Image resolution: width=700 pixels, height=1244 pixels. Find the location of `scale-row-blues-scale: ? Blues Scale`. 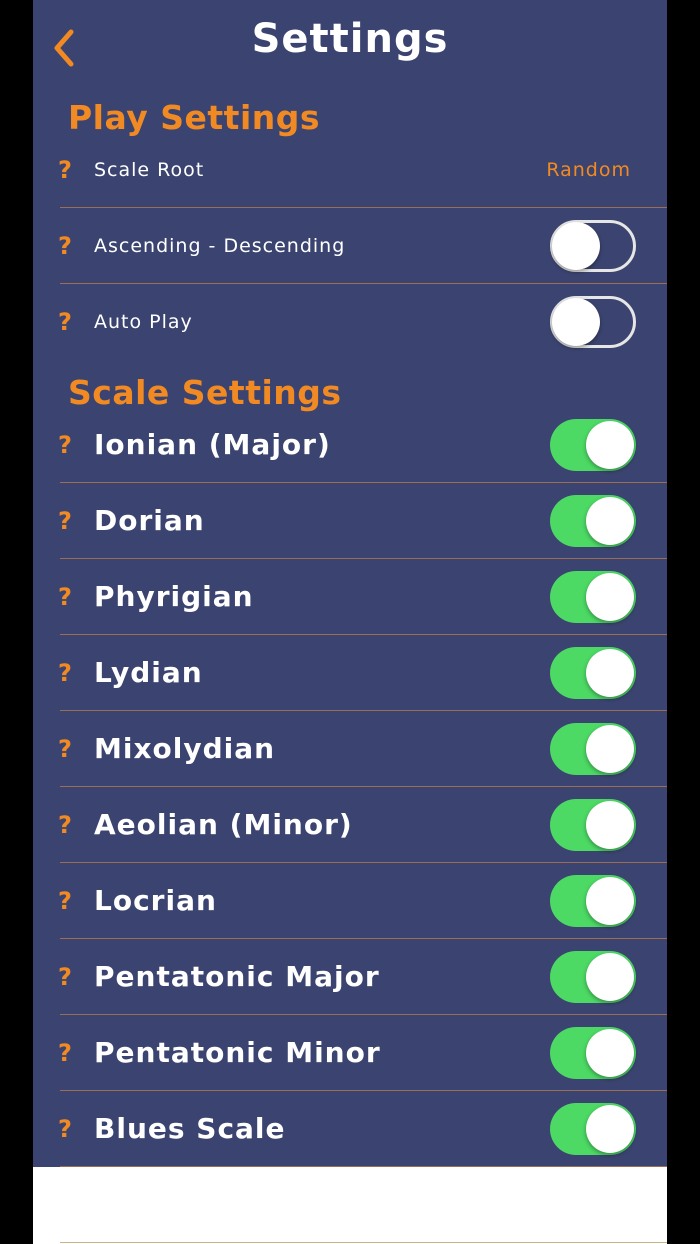

scale-row-blues-scale: ? Blues Scale is located at coordinates (350, 1129).